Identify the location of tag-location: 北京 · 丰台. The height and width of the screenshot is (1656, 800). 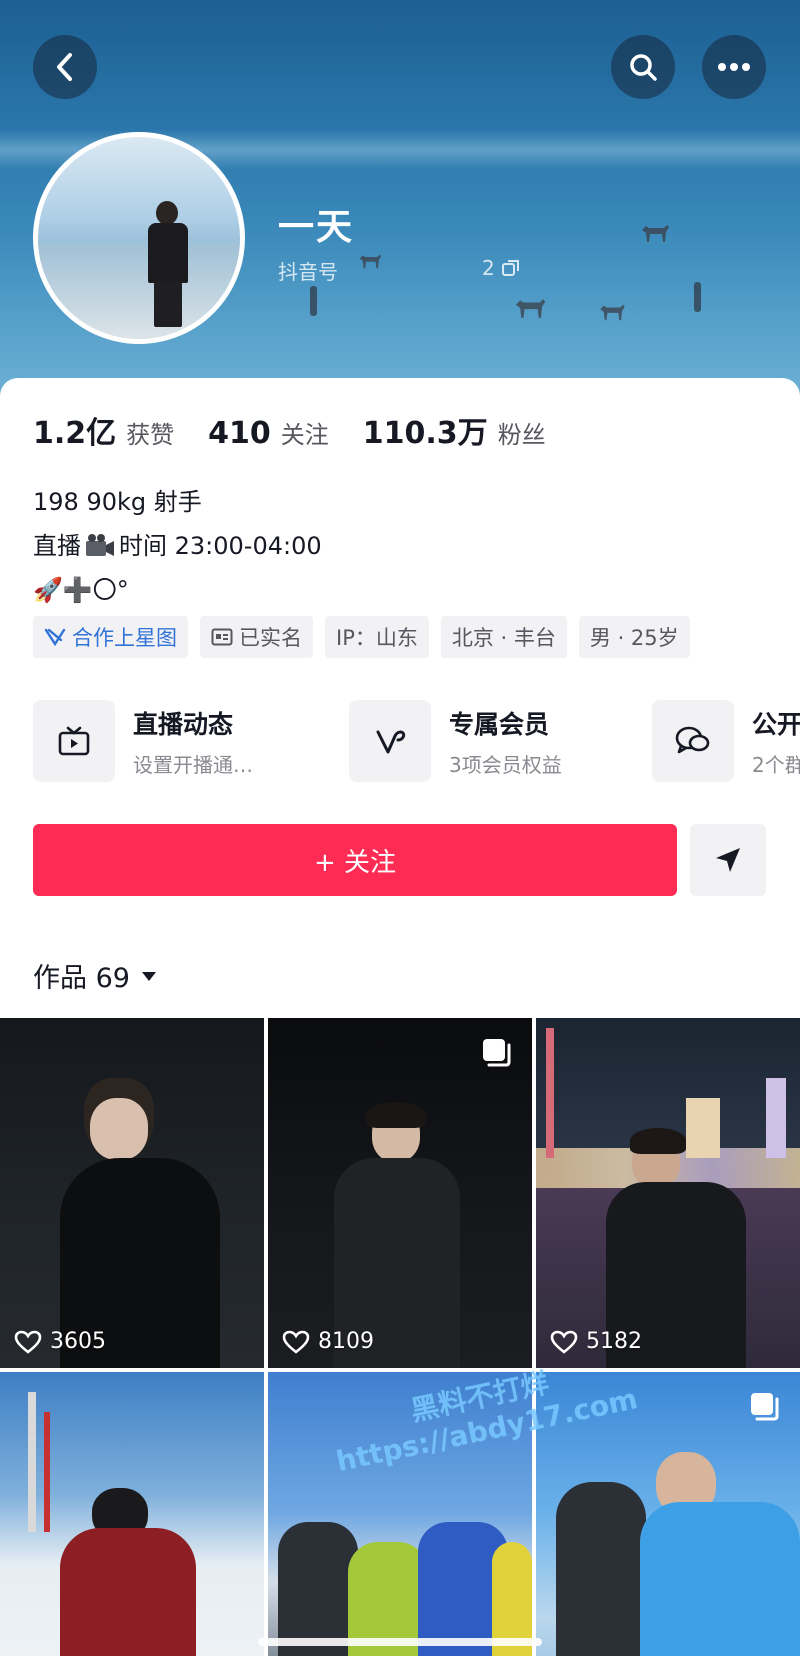
(503, 637).